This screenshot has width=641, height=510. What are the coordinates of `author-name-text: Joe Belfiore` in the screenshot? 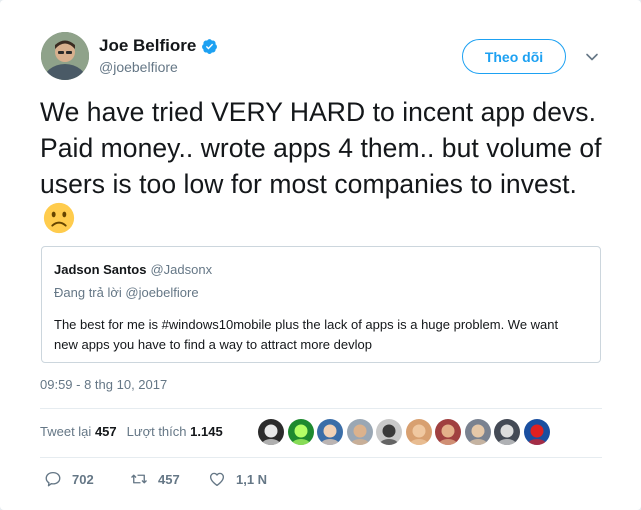 It's located at (148, 45).